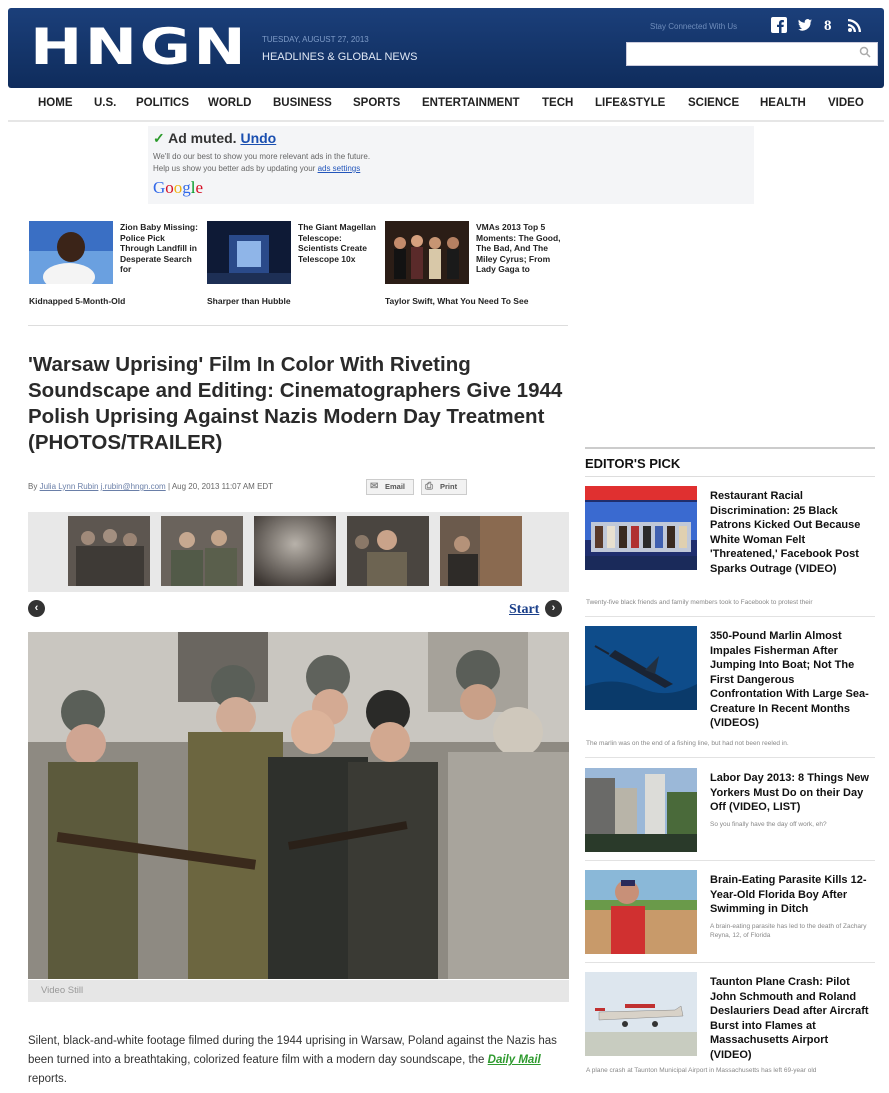  I want to click on stay-connected-label: Stay Connected With Us, so click(694, 26).